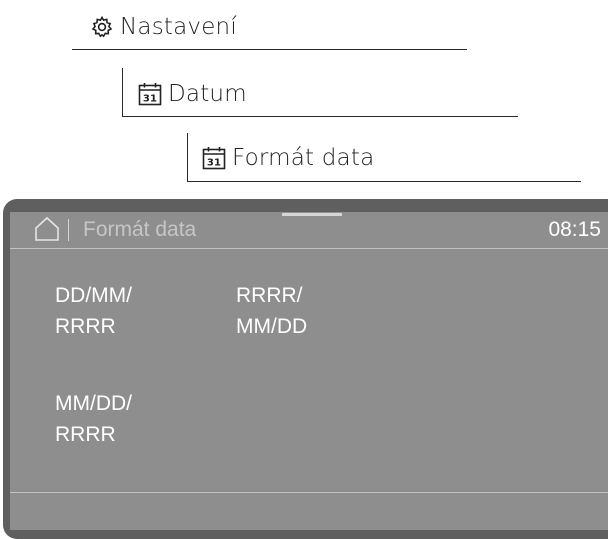  I want to click on header-separator, so click(68, 230).